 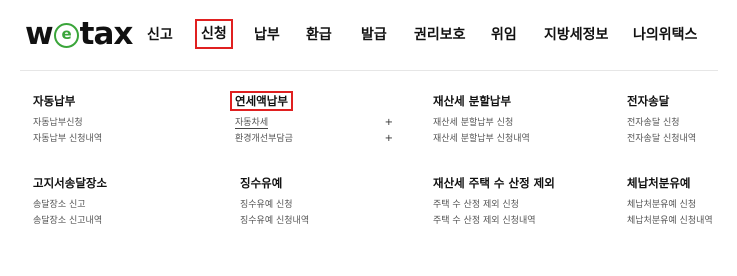 I want to click on menu-group-title: 재산세 분할납부, so click(x=472, y=101).